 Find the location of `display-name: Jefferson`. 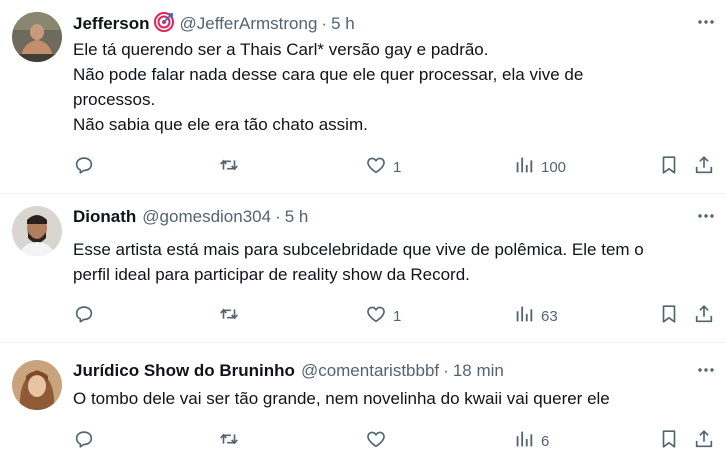

display-name: Jefferson is located at coordinates (111, 23).